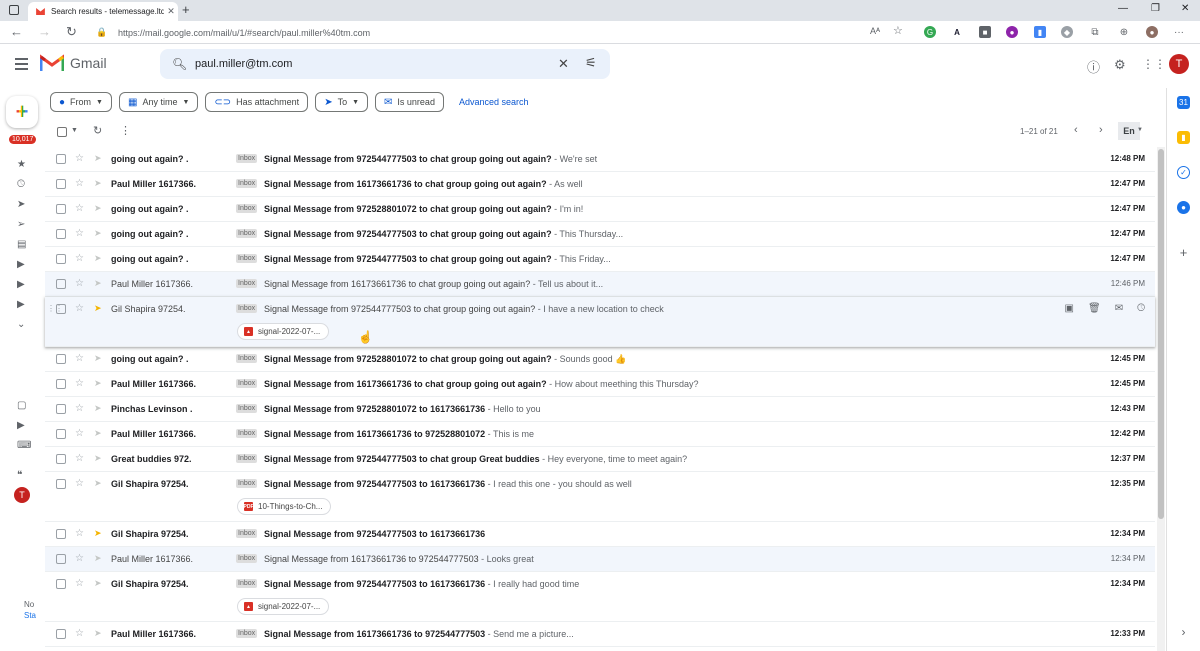 Image resolution: width=1200 pixels, height=651 pixels. What do you see at coordinates (1067, 32) in the screenshot?
I see `extension-gray-icon: ◆` at bounding box center [1067, 32].